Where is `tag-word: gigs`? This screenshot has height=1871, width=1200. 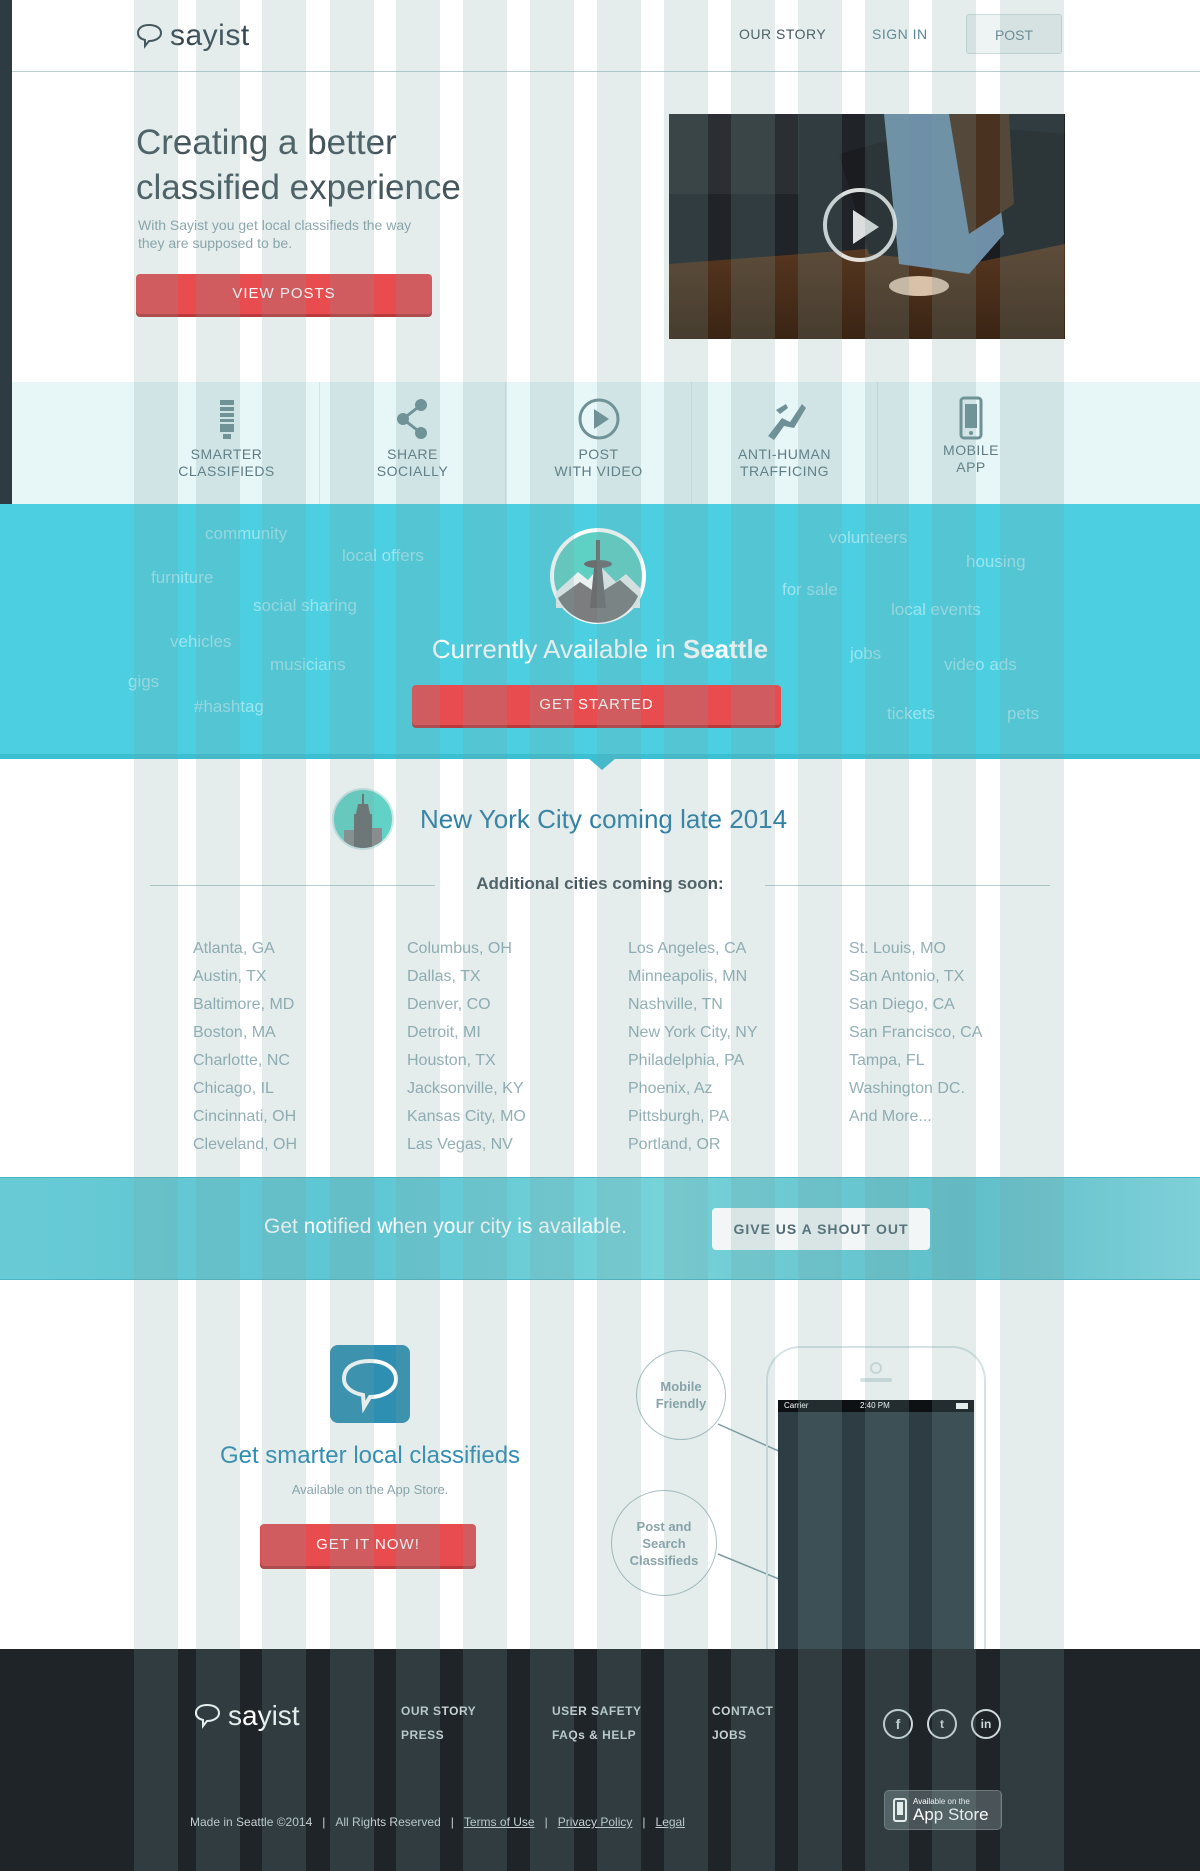 tag-word: gigs is located at coordinates (144, 681).